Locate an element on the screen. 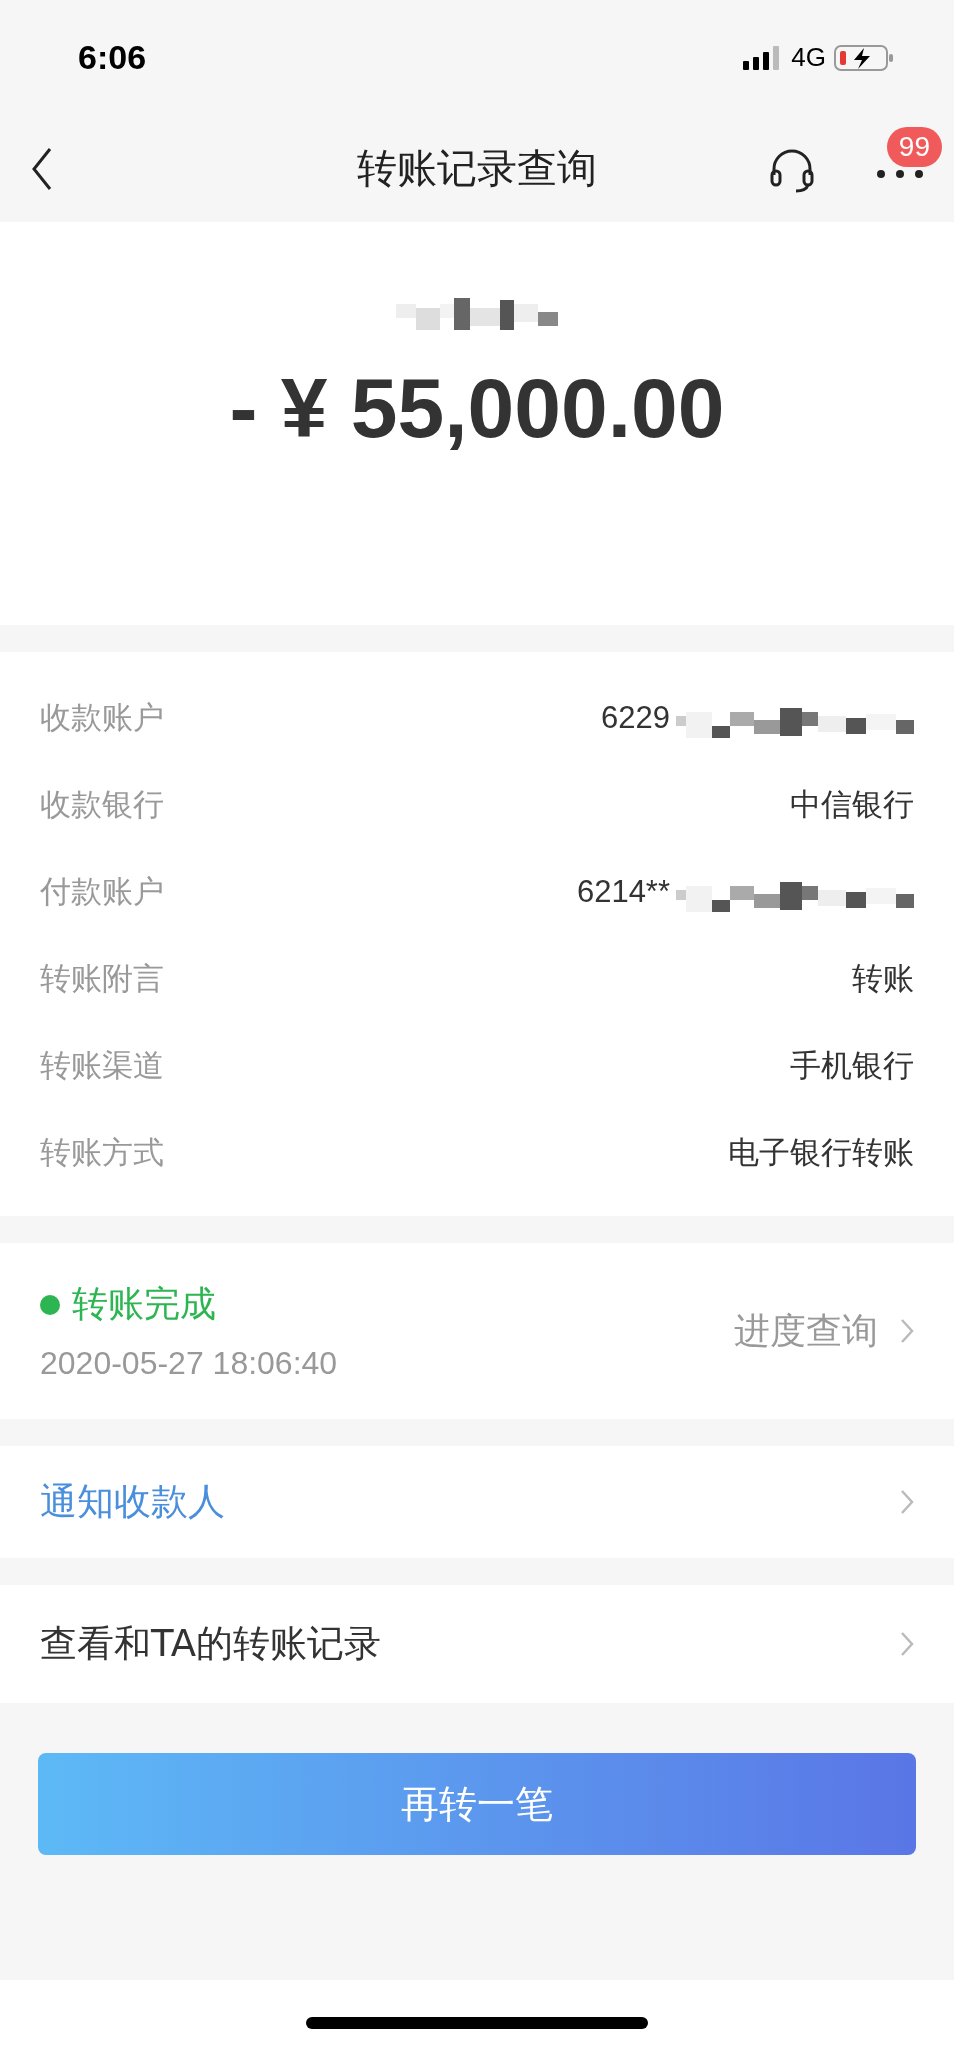 Image resolution: width=954 pixels, height=2066 pixels. field-label: 收款银行 is located at coordinates (102, 804).